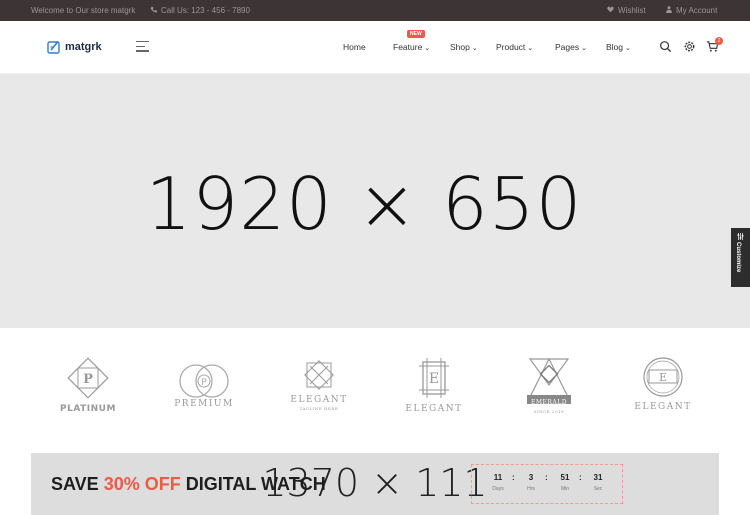 The height and width of the screenshot is (515, 750). Describe the element at coordinates (434, 409) in the screenshot. I see `brand-elegant-2-text: ELEGANT` at that location.